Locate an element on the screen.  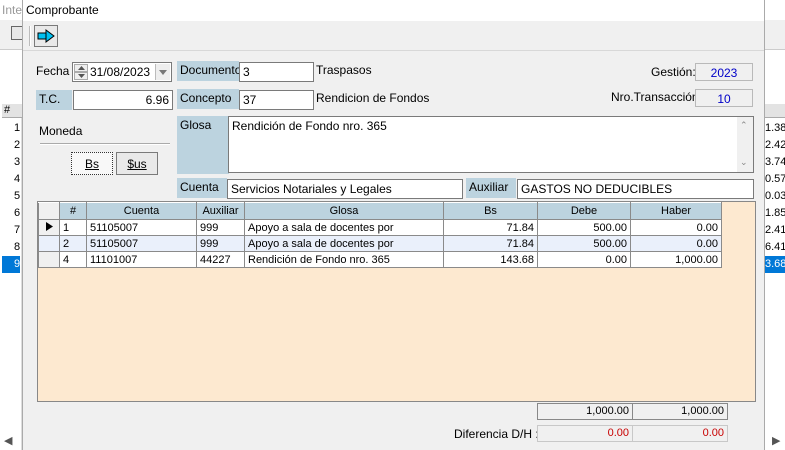
col-header-auxiliar: Auxiliar is located at coordinates (220, 211).